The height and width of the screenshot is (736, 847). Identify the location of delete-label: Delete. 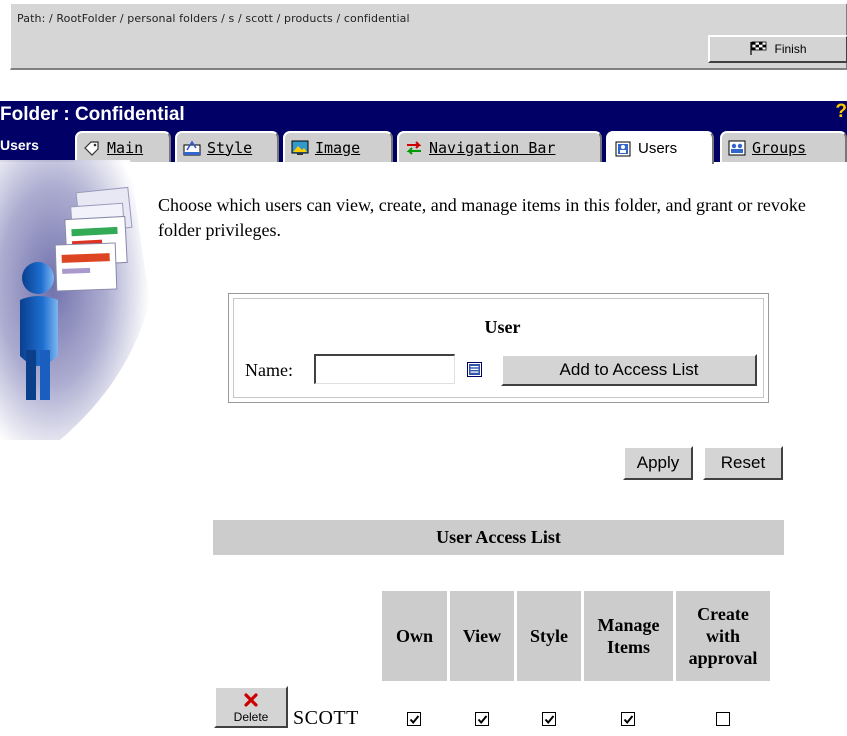
(251, 716).